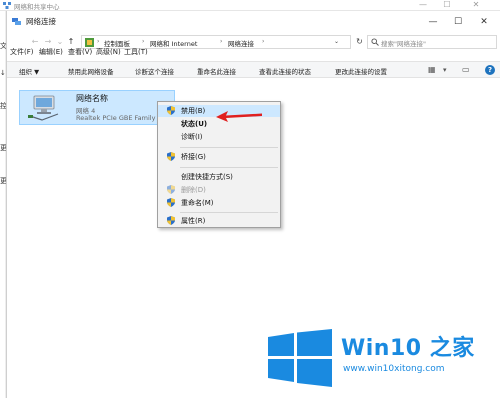 This screenshot has width=500, height=398. I want to click on status-bar, so click(253, 389).